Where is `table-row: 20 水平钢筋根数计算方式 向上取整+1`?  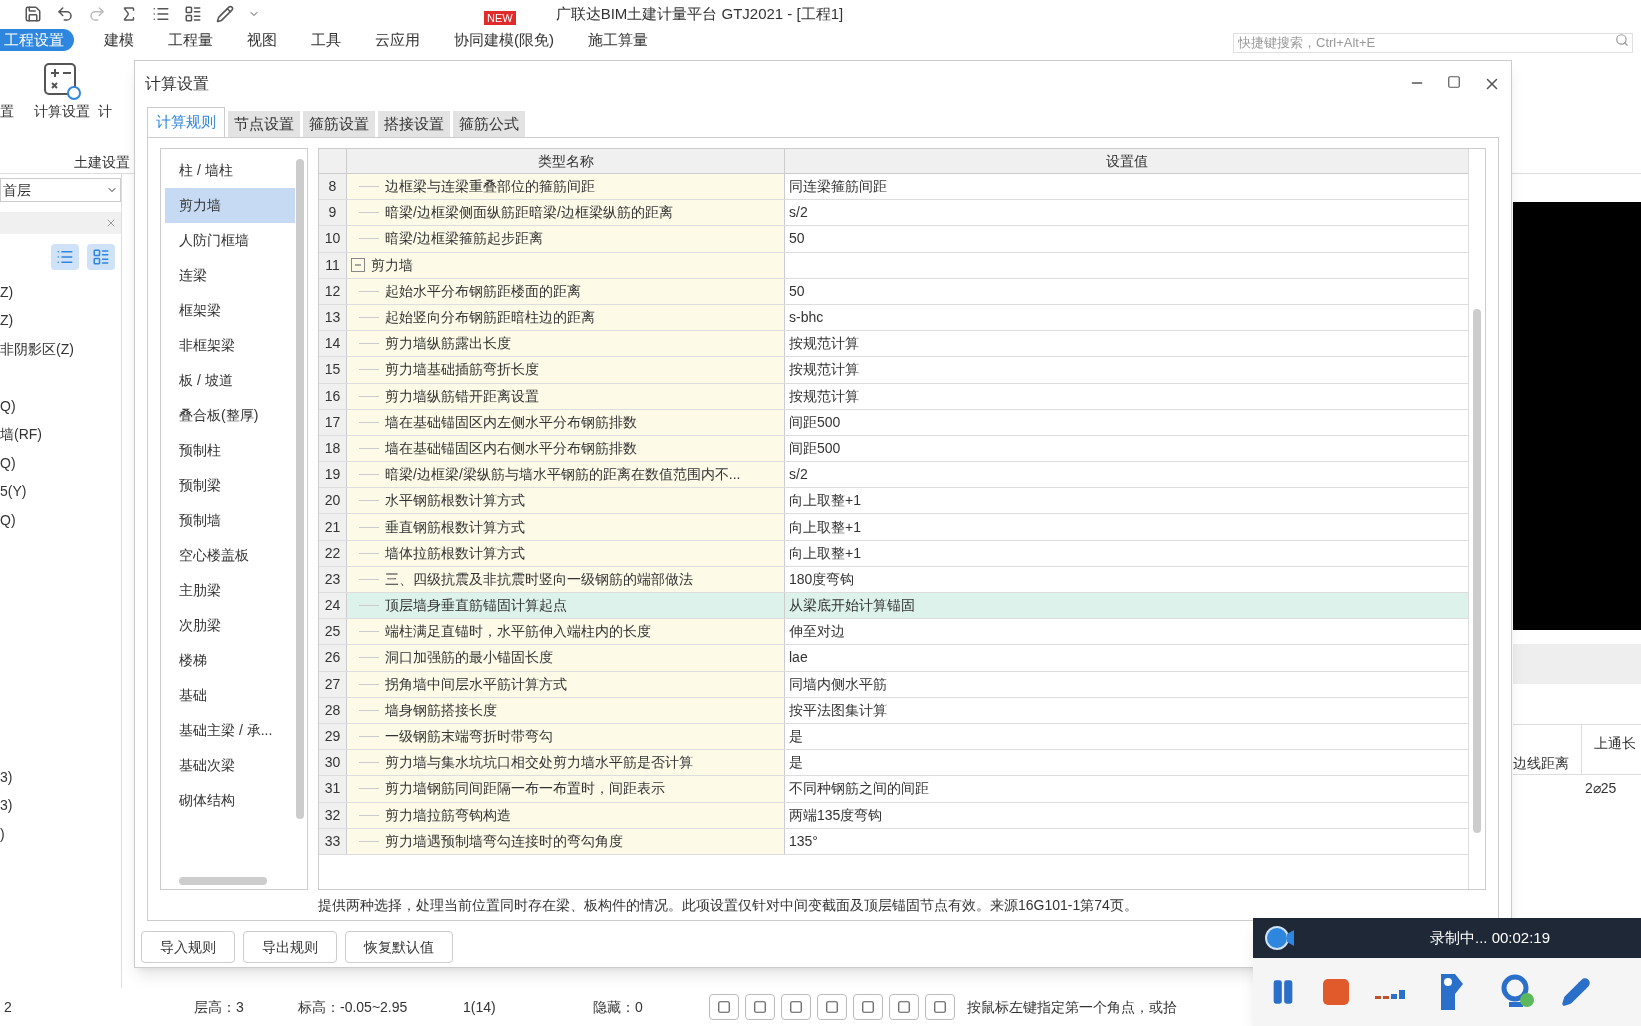 table-row: 20 水平钢筋根数计算方式 向上取整+1 is located at coordinates (893, 501).